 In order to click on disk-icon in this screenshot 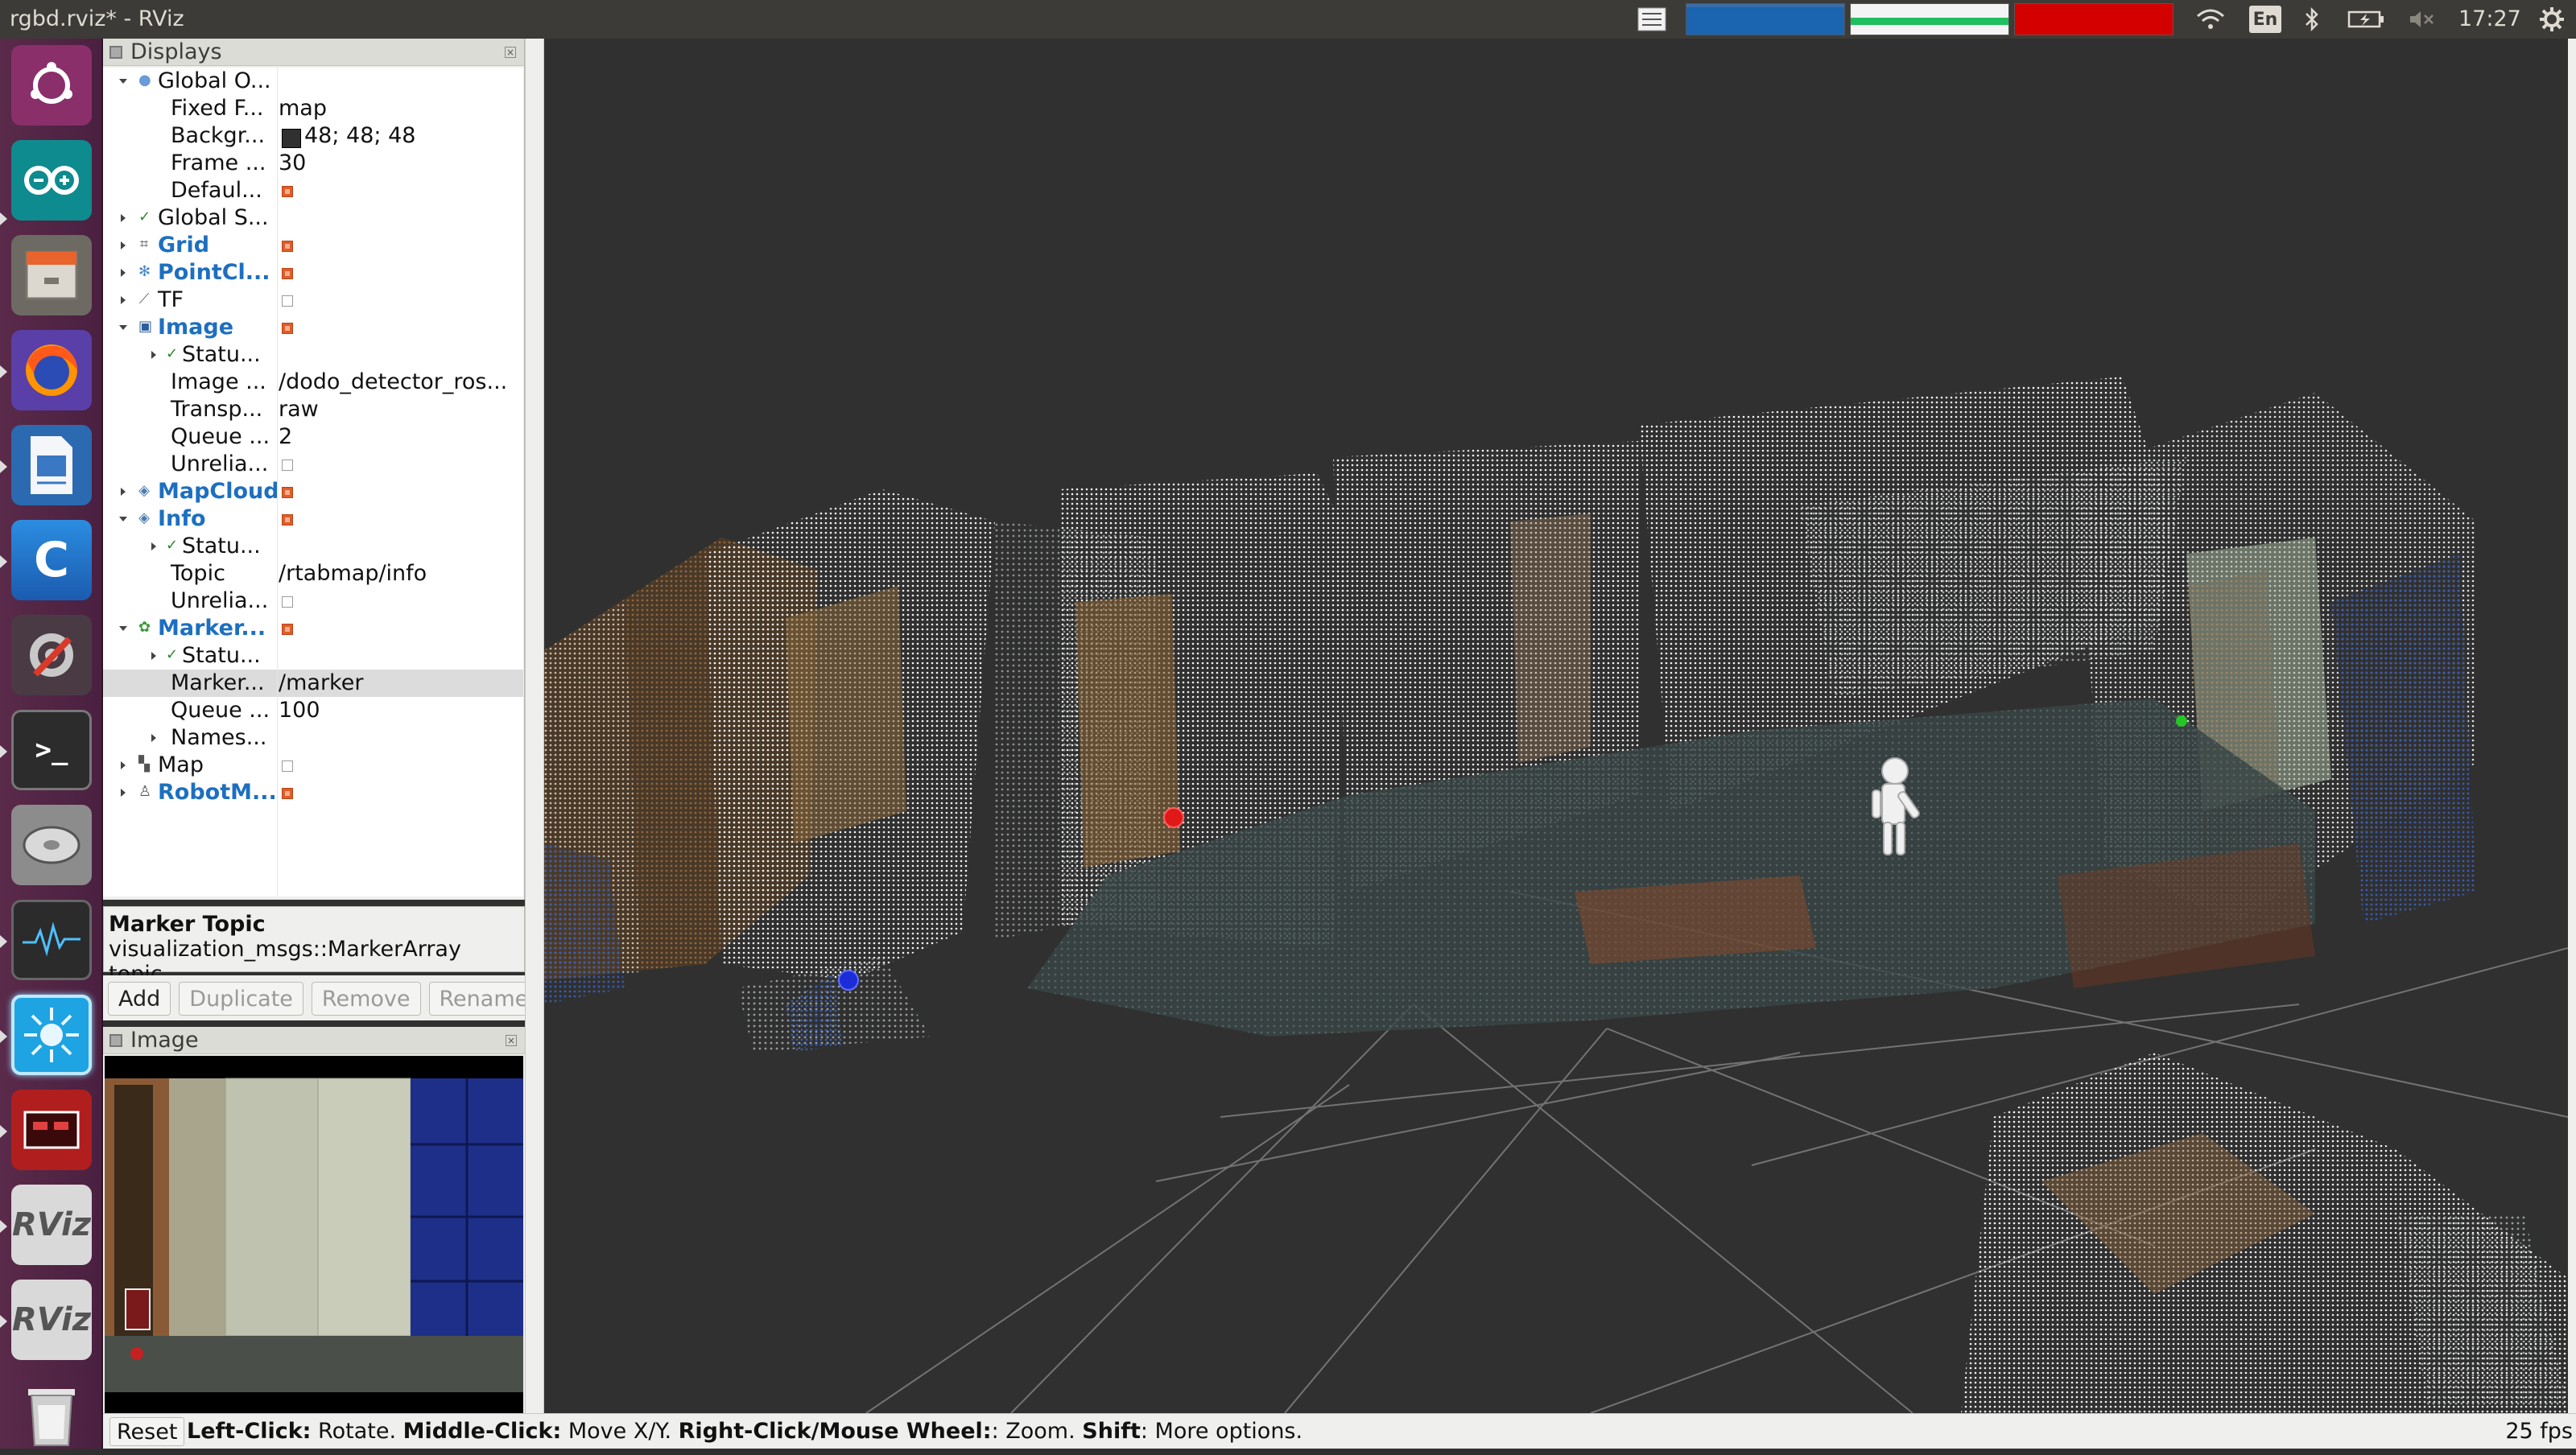, I will do `click(51, 845)`.